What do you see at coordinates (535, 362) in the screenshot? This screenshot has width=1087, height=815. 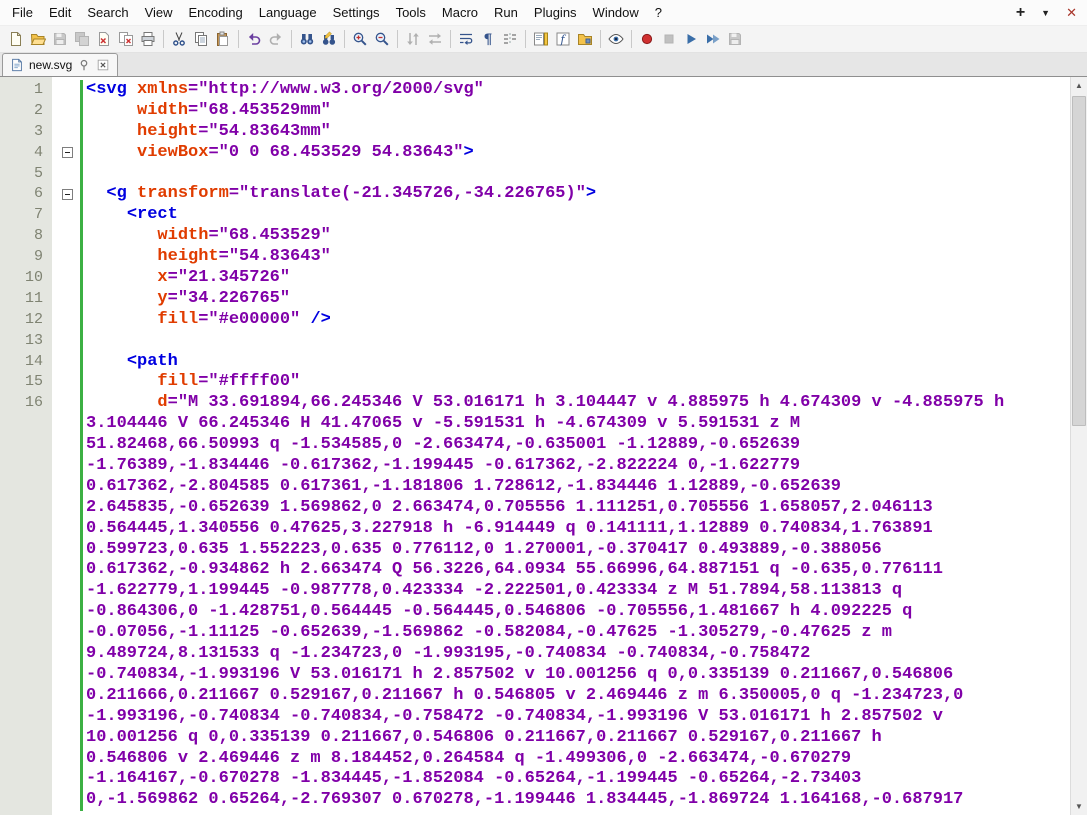 I see `editor-row: 14 <path` at bounding box center [535, 362].